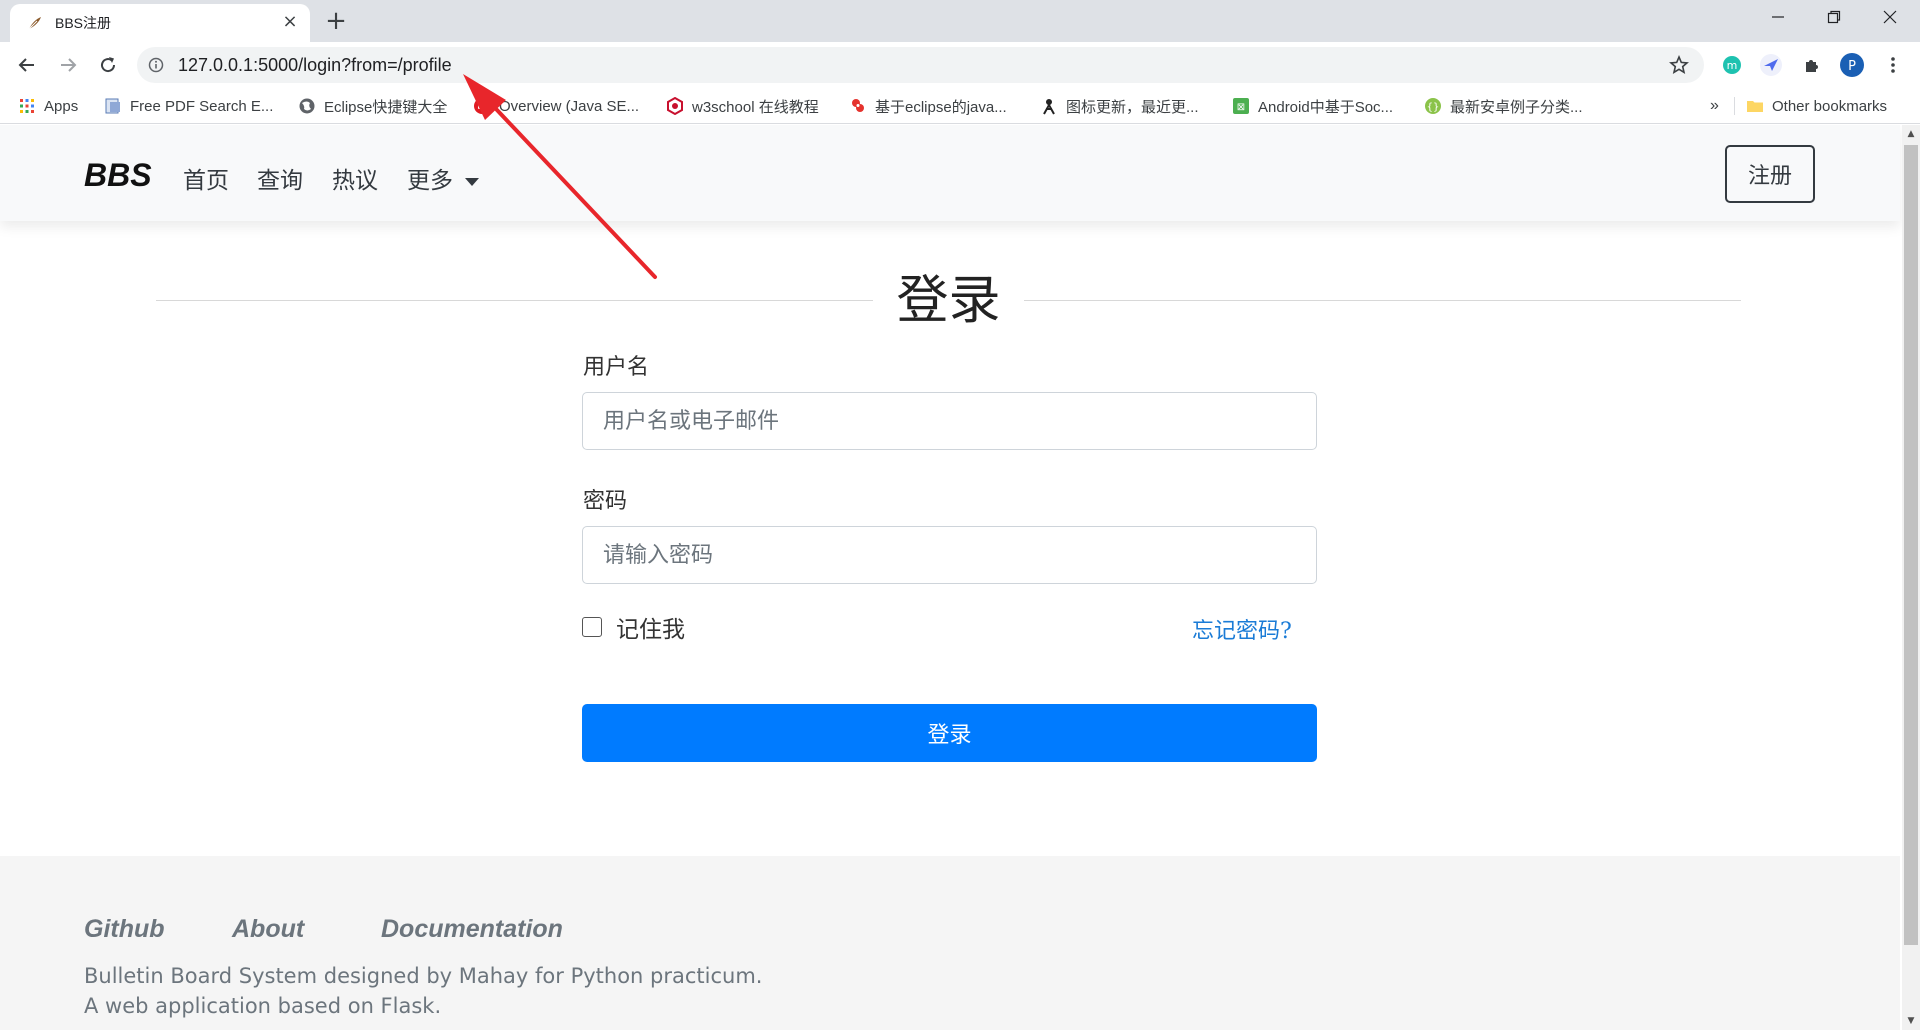  Describe the element at coordinates (1911, 134) in the screenshot. I see `scroll-up-icon: ▲` at that location.